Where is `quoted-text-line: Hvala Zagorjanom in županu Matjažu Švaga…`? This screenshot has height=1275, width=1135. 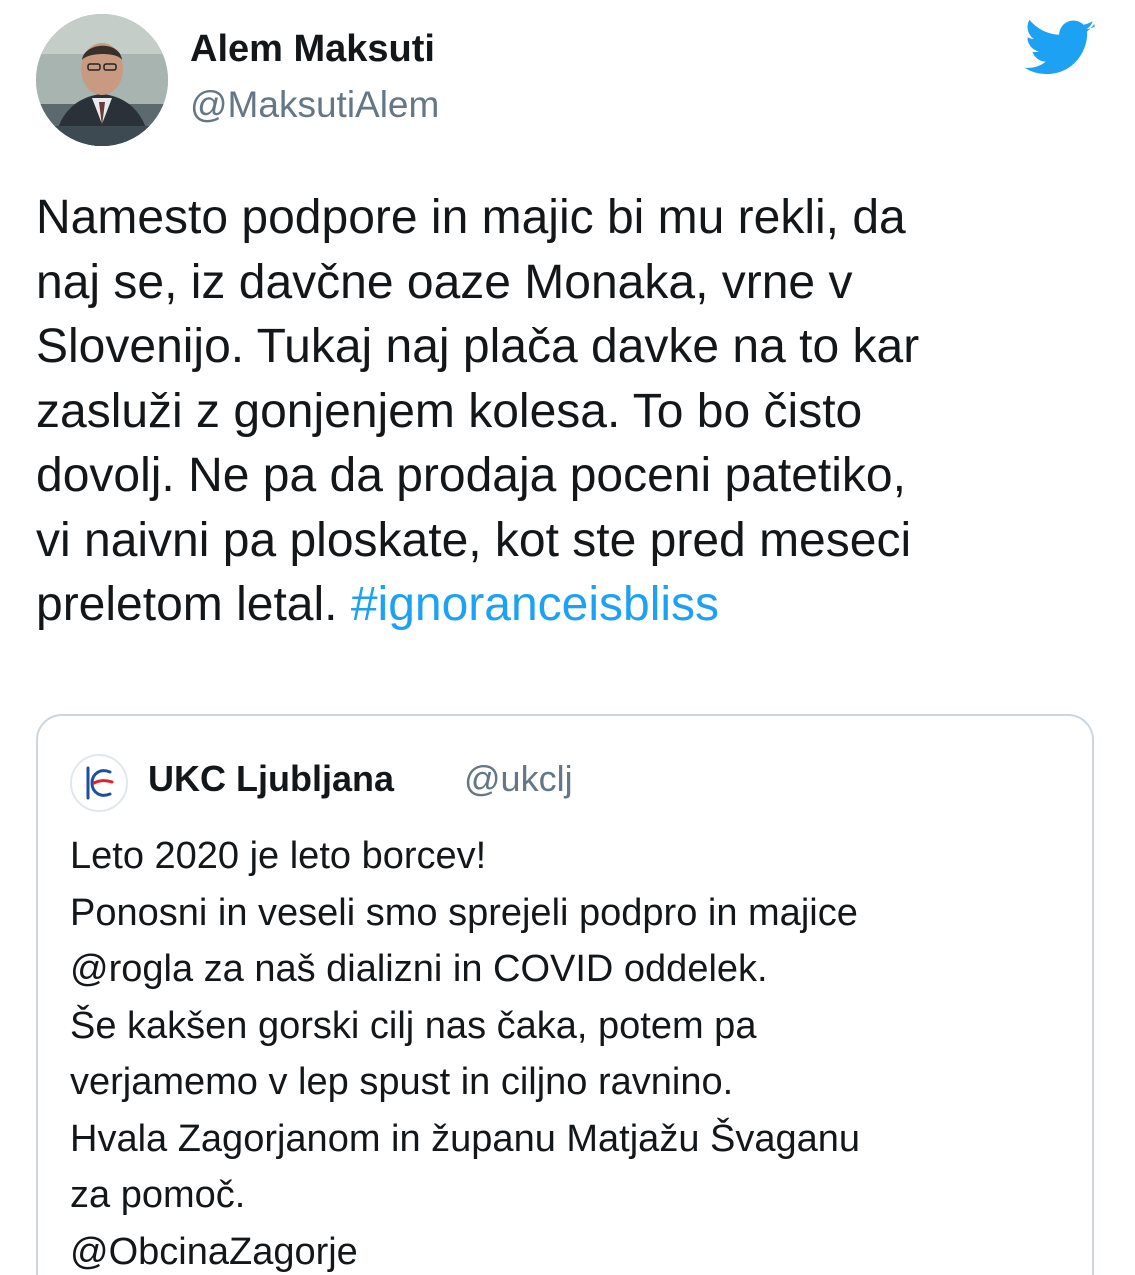 quoted-text-line: Hvala Zagorjanom in županu Matjažu Švaga… is located at coordinates (465, 1138).